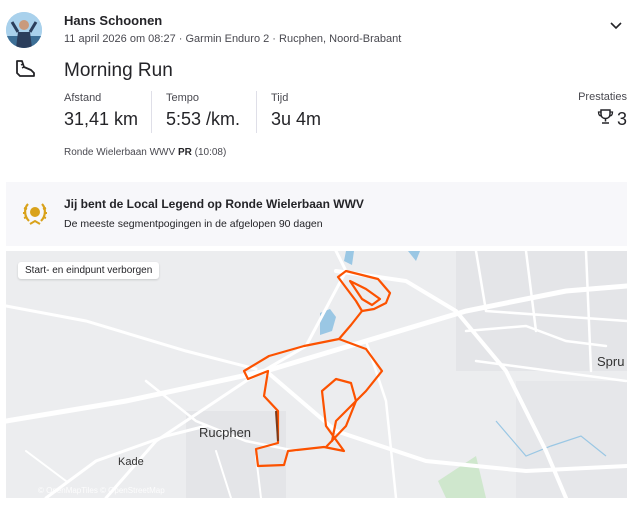 Image resolution: width=639 pixels, height=511 pixels. What do you see at coordinates (616, 26) in the screenshot?
I see `chevron-down-icon` at bounding box center [616, 26].